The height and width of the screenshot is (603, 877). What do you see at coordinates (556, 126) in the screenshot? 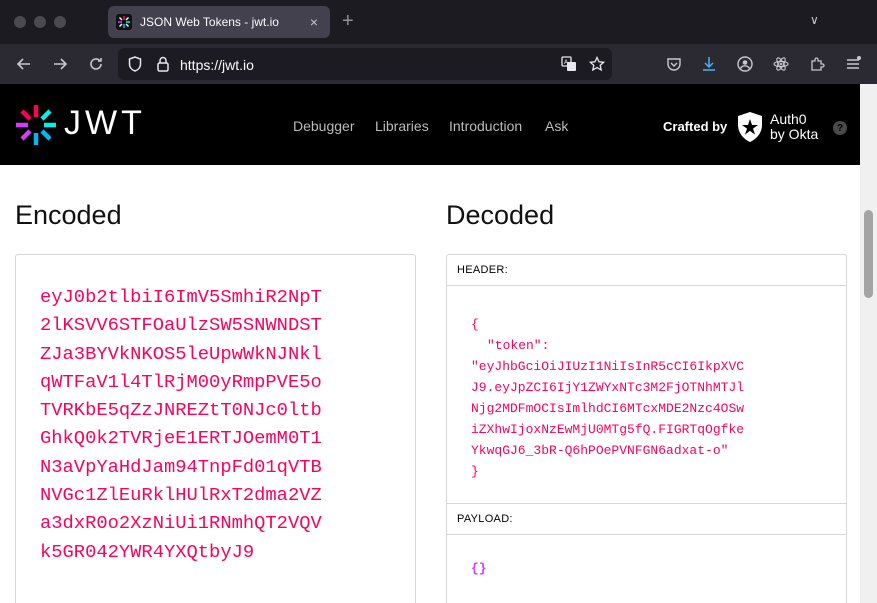
I see `nav-link-ask: Ask` at bounding box center [556, 126].